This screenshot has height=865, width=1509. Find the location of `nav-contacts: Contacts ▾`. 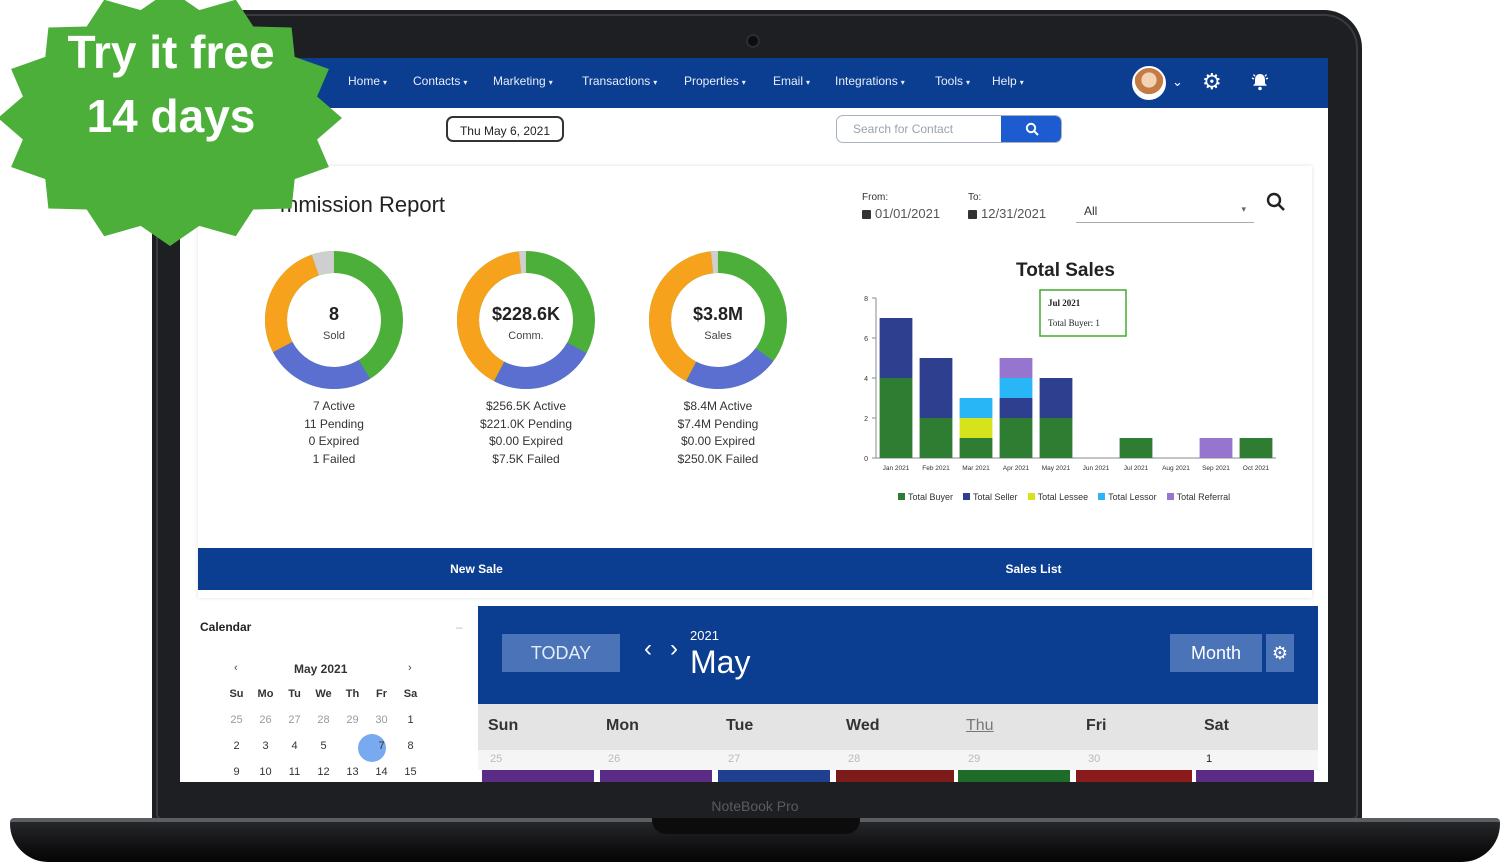

nav-contacts: Contacts ▾ is located at coordinates (440, 81).